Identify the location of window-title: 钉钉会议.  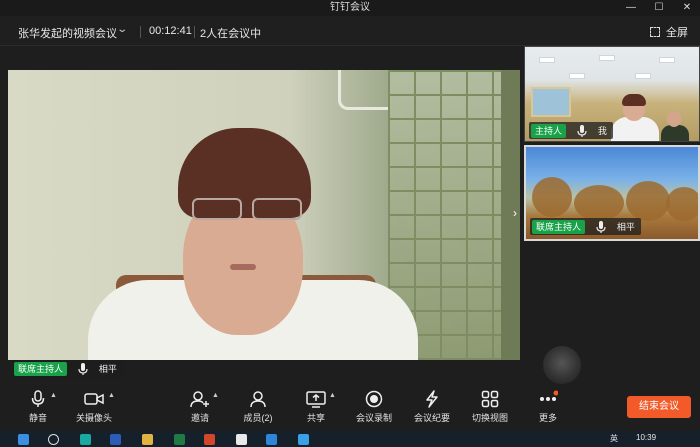
(350, 7).